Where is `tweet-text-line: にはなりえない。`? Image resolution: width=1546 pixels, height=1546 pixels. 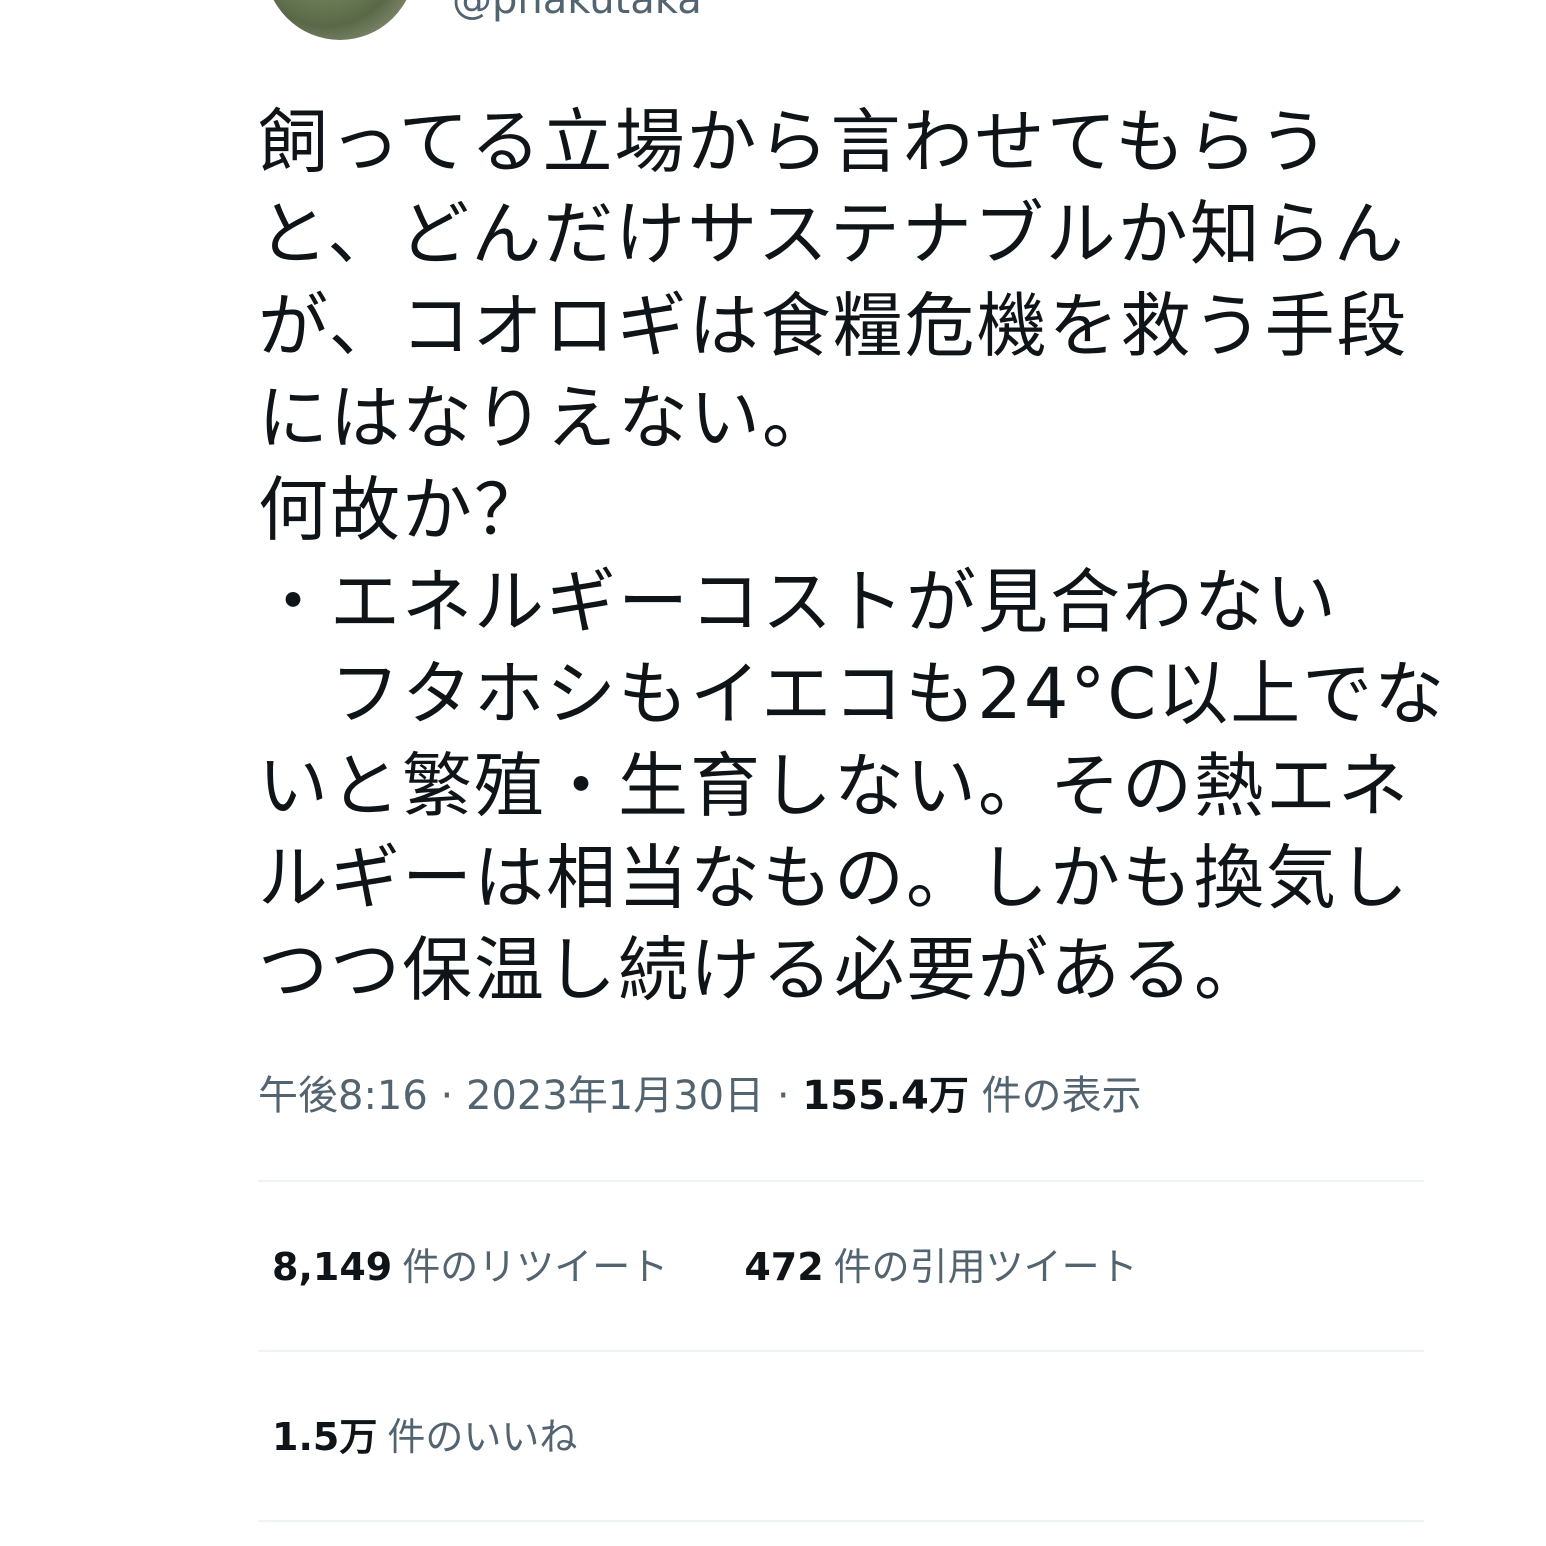 tweet-text-line: にはなりえない。 is located at coordinates (546, 418).